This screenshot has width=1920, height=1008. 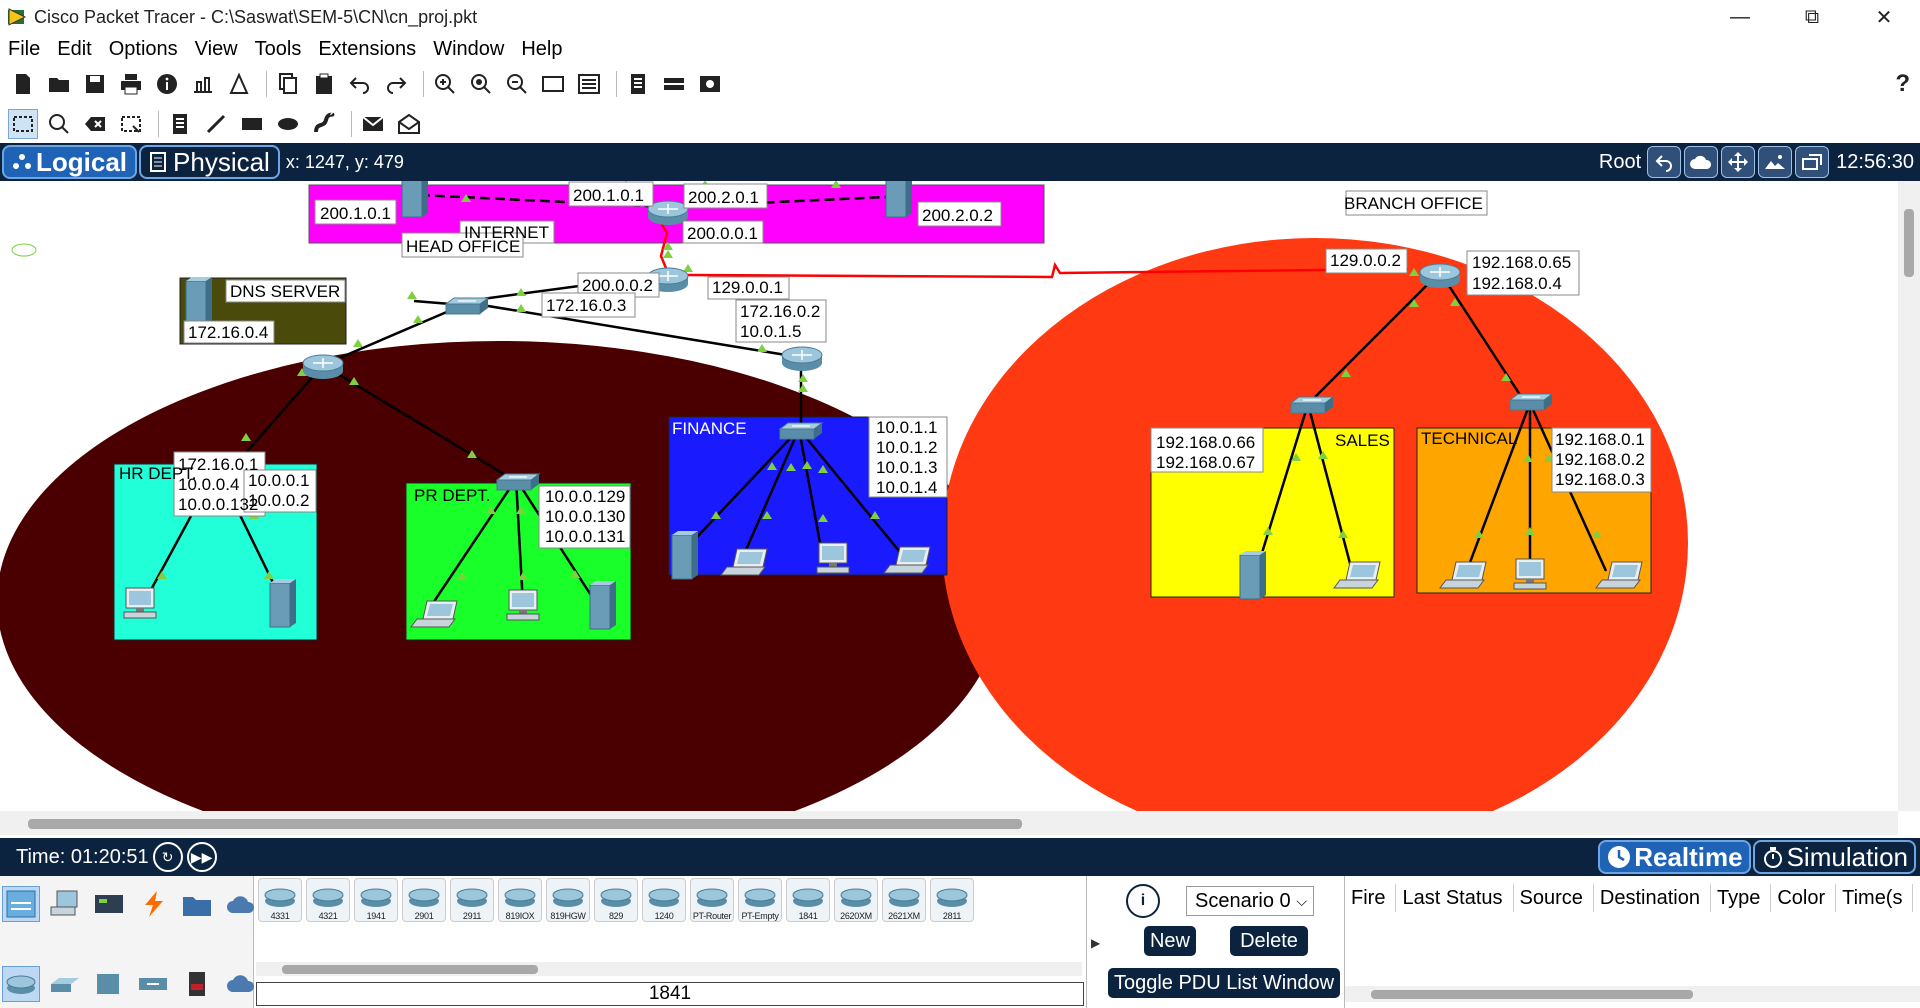 I want to click on device-list-scrollbar, so click(x=669, y=969).